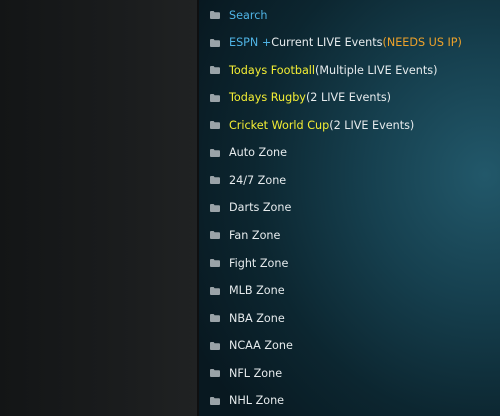 This screenshot has height=416, width=500. I want to click on menu-item-label-segment: MLB Zone, so click(257, 290).